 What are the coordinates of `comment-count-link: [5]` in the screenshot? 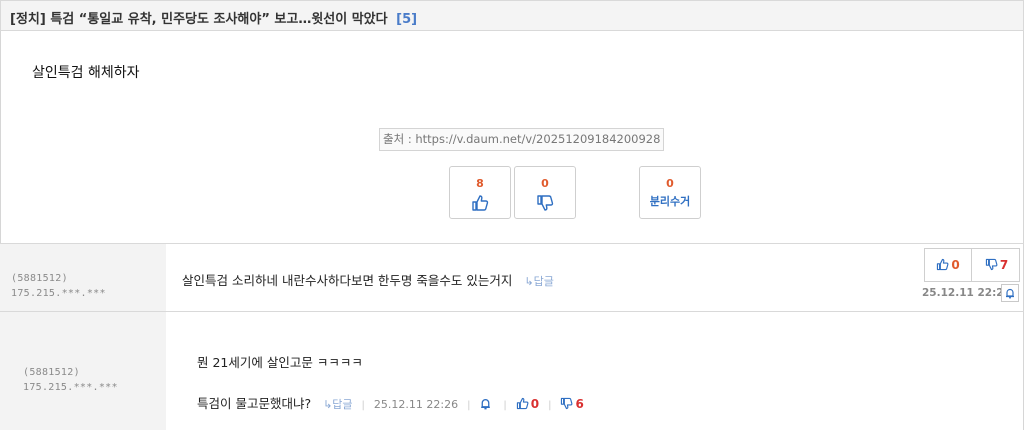 It's located at (406, 19).